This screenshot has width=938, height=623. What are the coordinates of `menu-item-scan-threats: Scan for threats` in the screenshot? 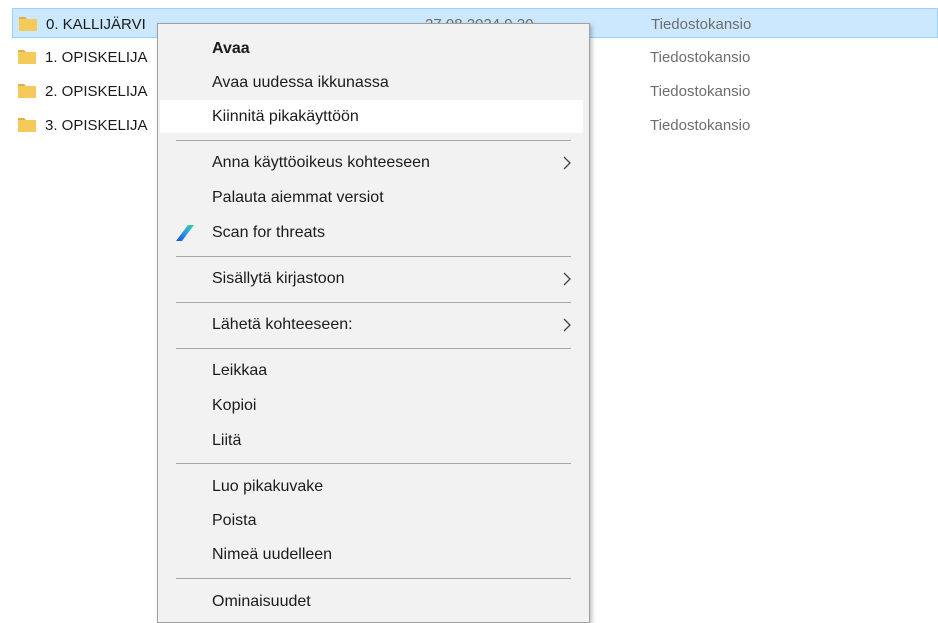 It's located at (371, 232).